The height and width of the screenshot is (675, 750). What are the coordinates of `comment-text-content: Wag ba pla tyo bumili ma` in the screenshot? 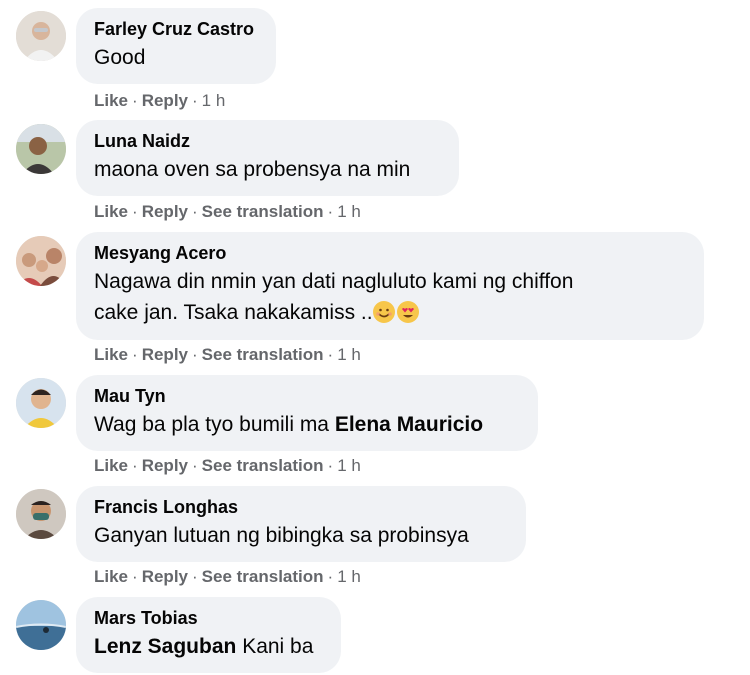 It's located at (214, 424).